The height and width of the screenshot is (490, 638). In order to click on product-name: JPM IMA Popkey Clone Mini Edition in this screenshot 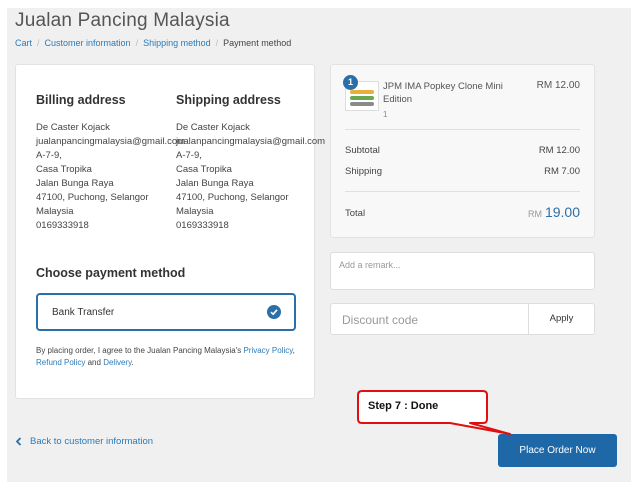, I will do `click(443, 93)`.